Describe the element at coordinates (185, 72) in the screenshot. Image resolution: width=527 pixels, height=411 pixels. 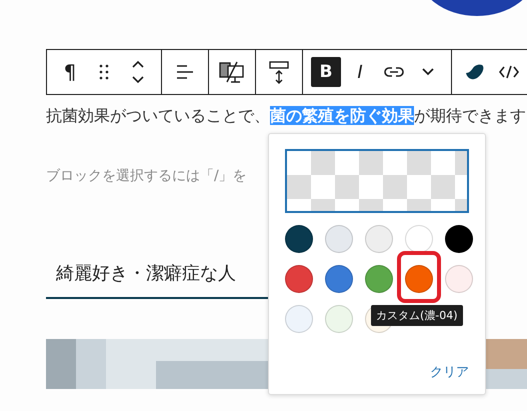
I see `align-left-icon` at that location.